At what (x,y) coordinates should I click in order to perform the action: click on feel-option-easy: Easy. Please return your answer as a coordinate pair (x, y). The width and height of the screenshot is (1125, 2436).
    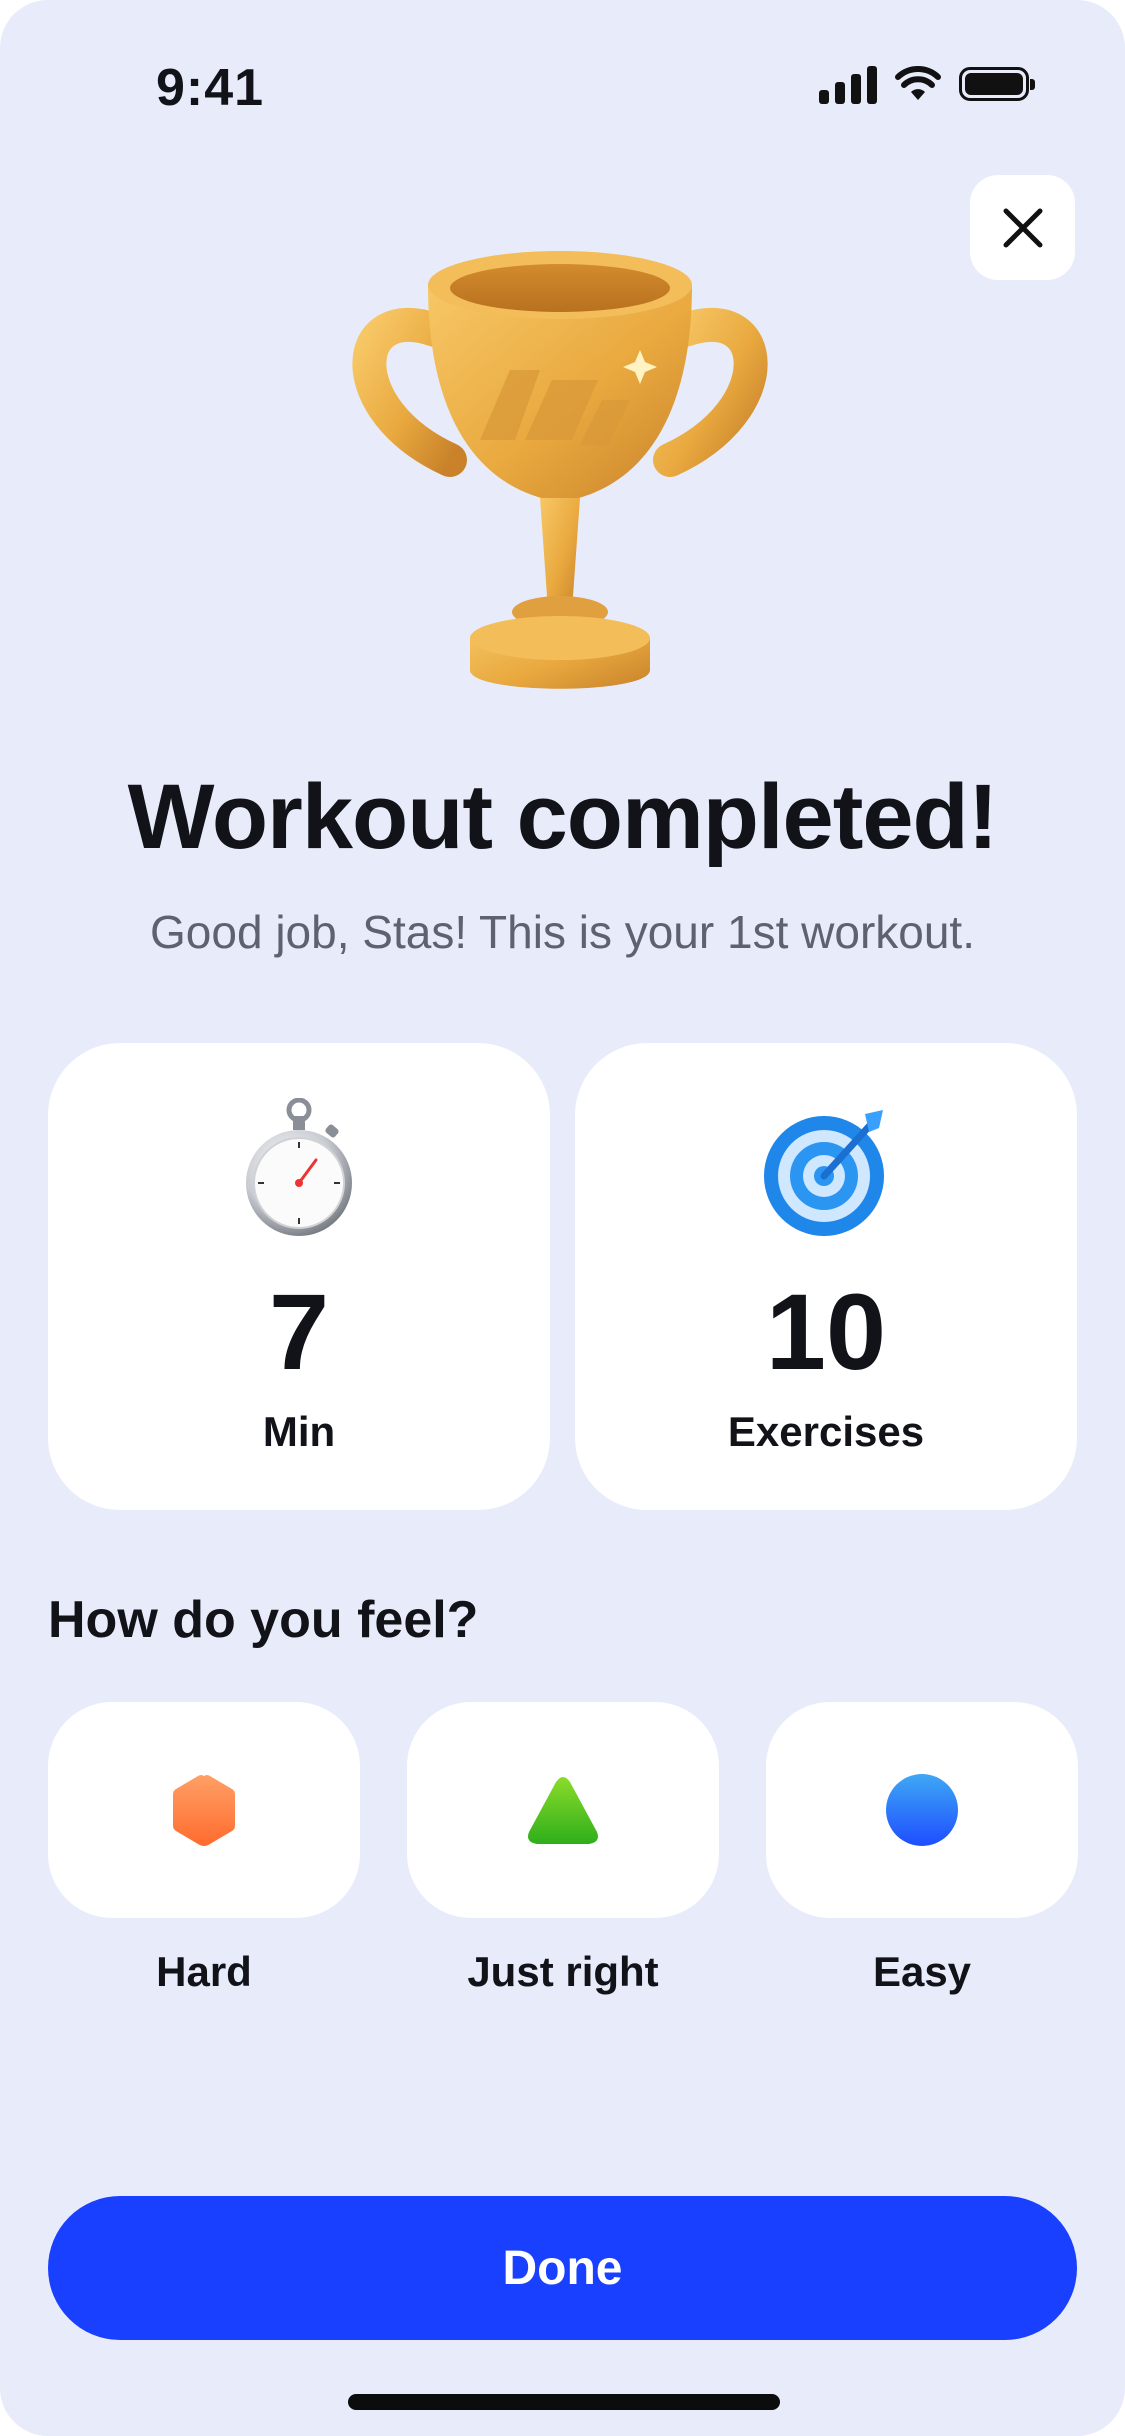
    Looking at the image, I should click on (922, 1849).